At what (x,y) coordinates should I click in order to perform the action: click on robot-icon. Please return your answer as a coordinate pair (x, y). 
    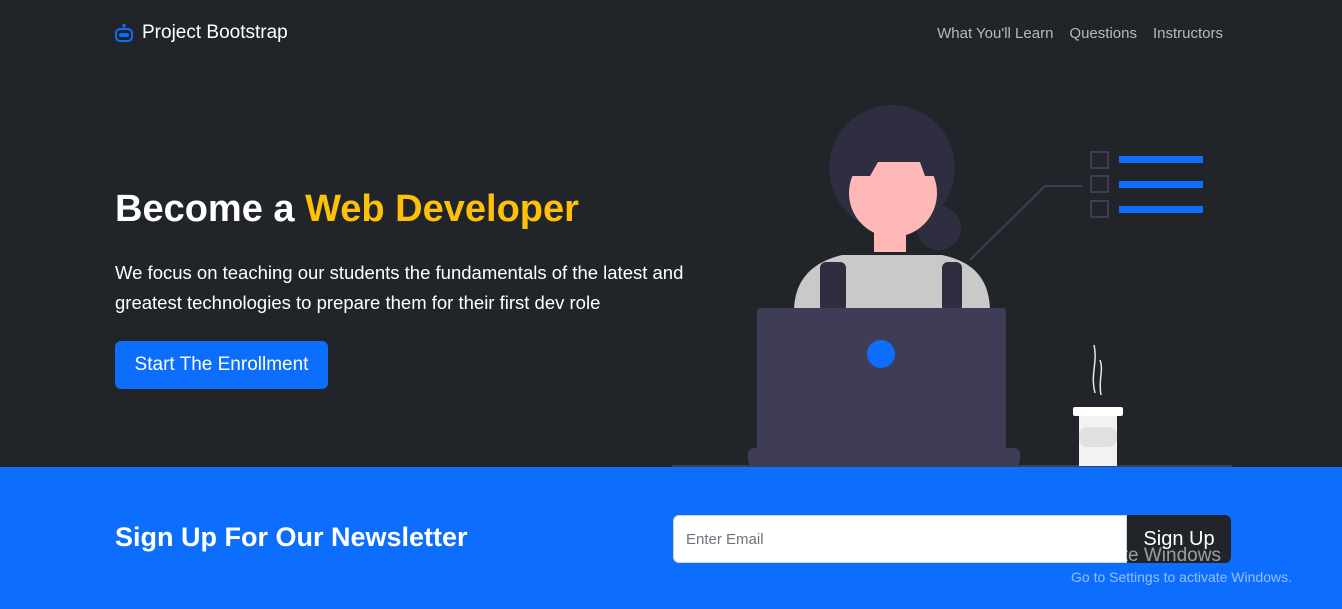
    Looking at the image, I should click on (124, 32).